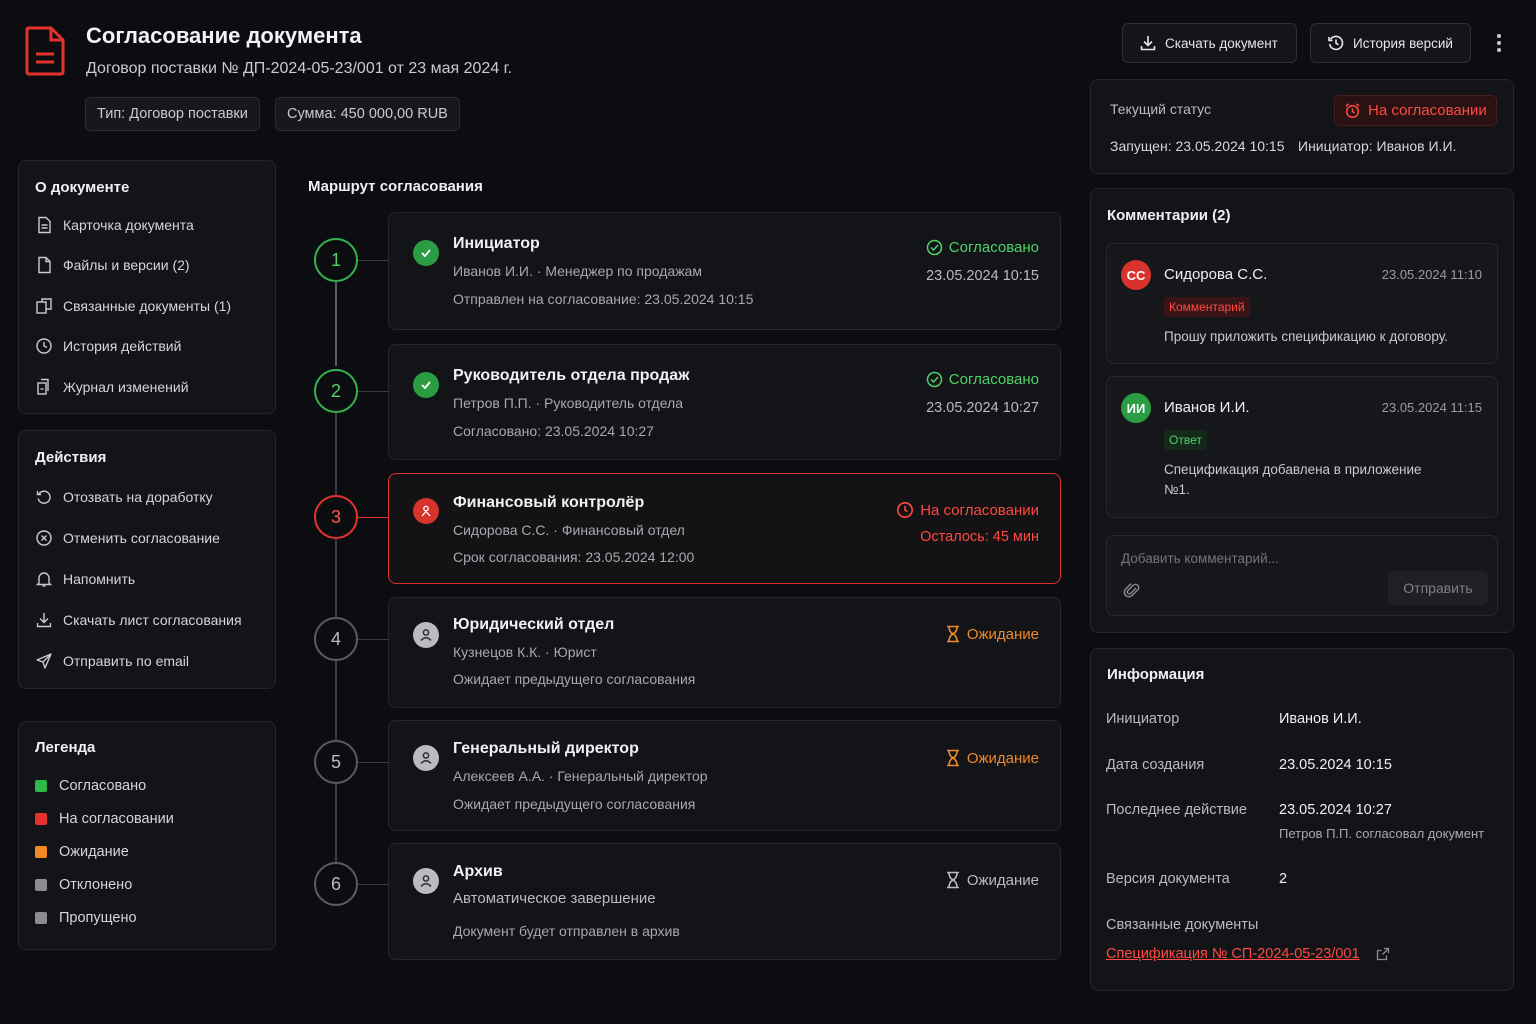 Image resolution: width=1536 pixels, height=1024 pixels. Describe the element at coordinates (86, 918) in the screenshot. I see `legend-item: Пропущено` at that location.